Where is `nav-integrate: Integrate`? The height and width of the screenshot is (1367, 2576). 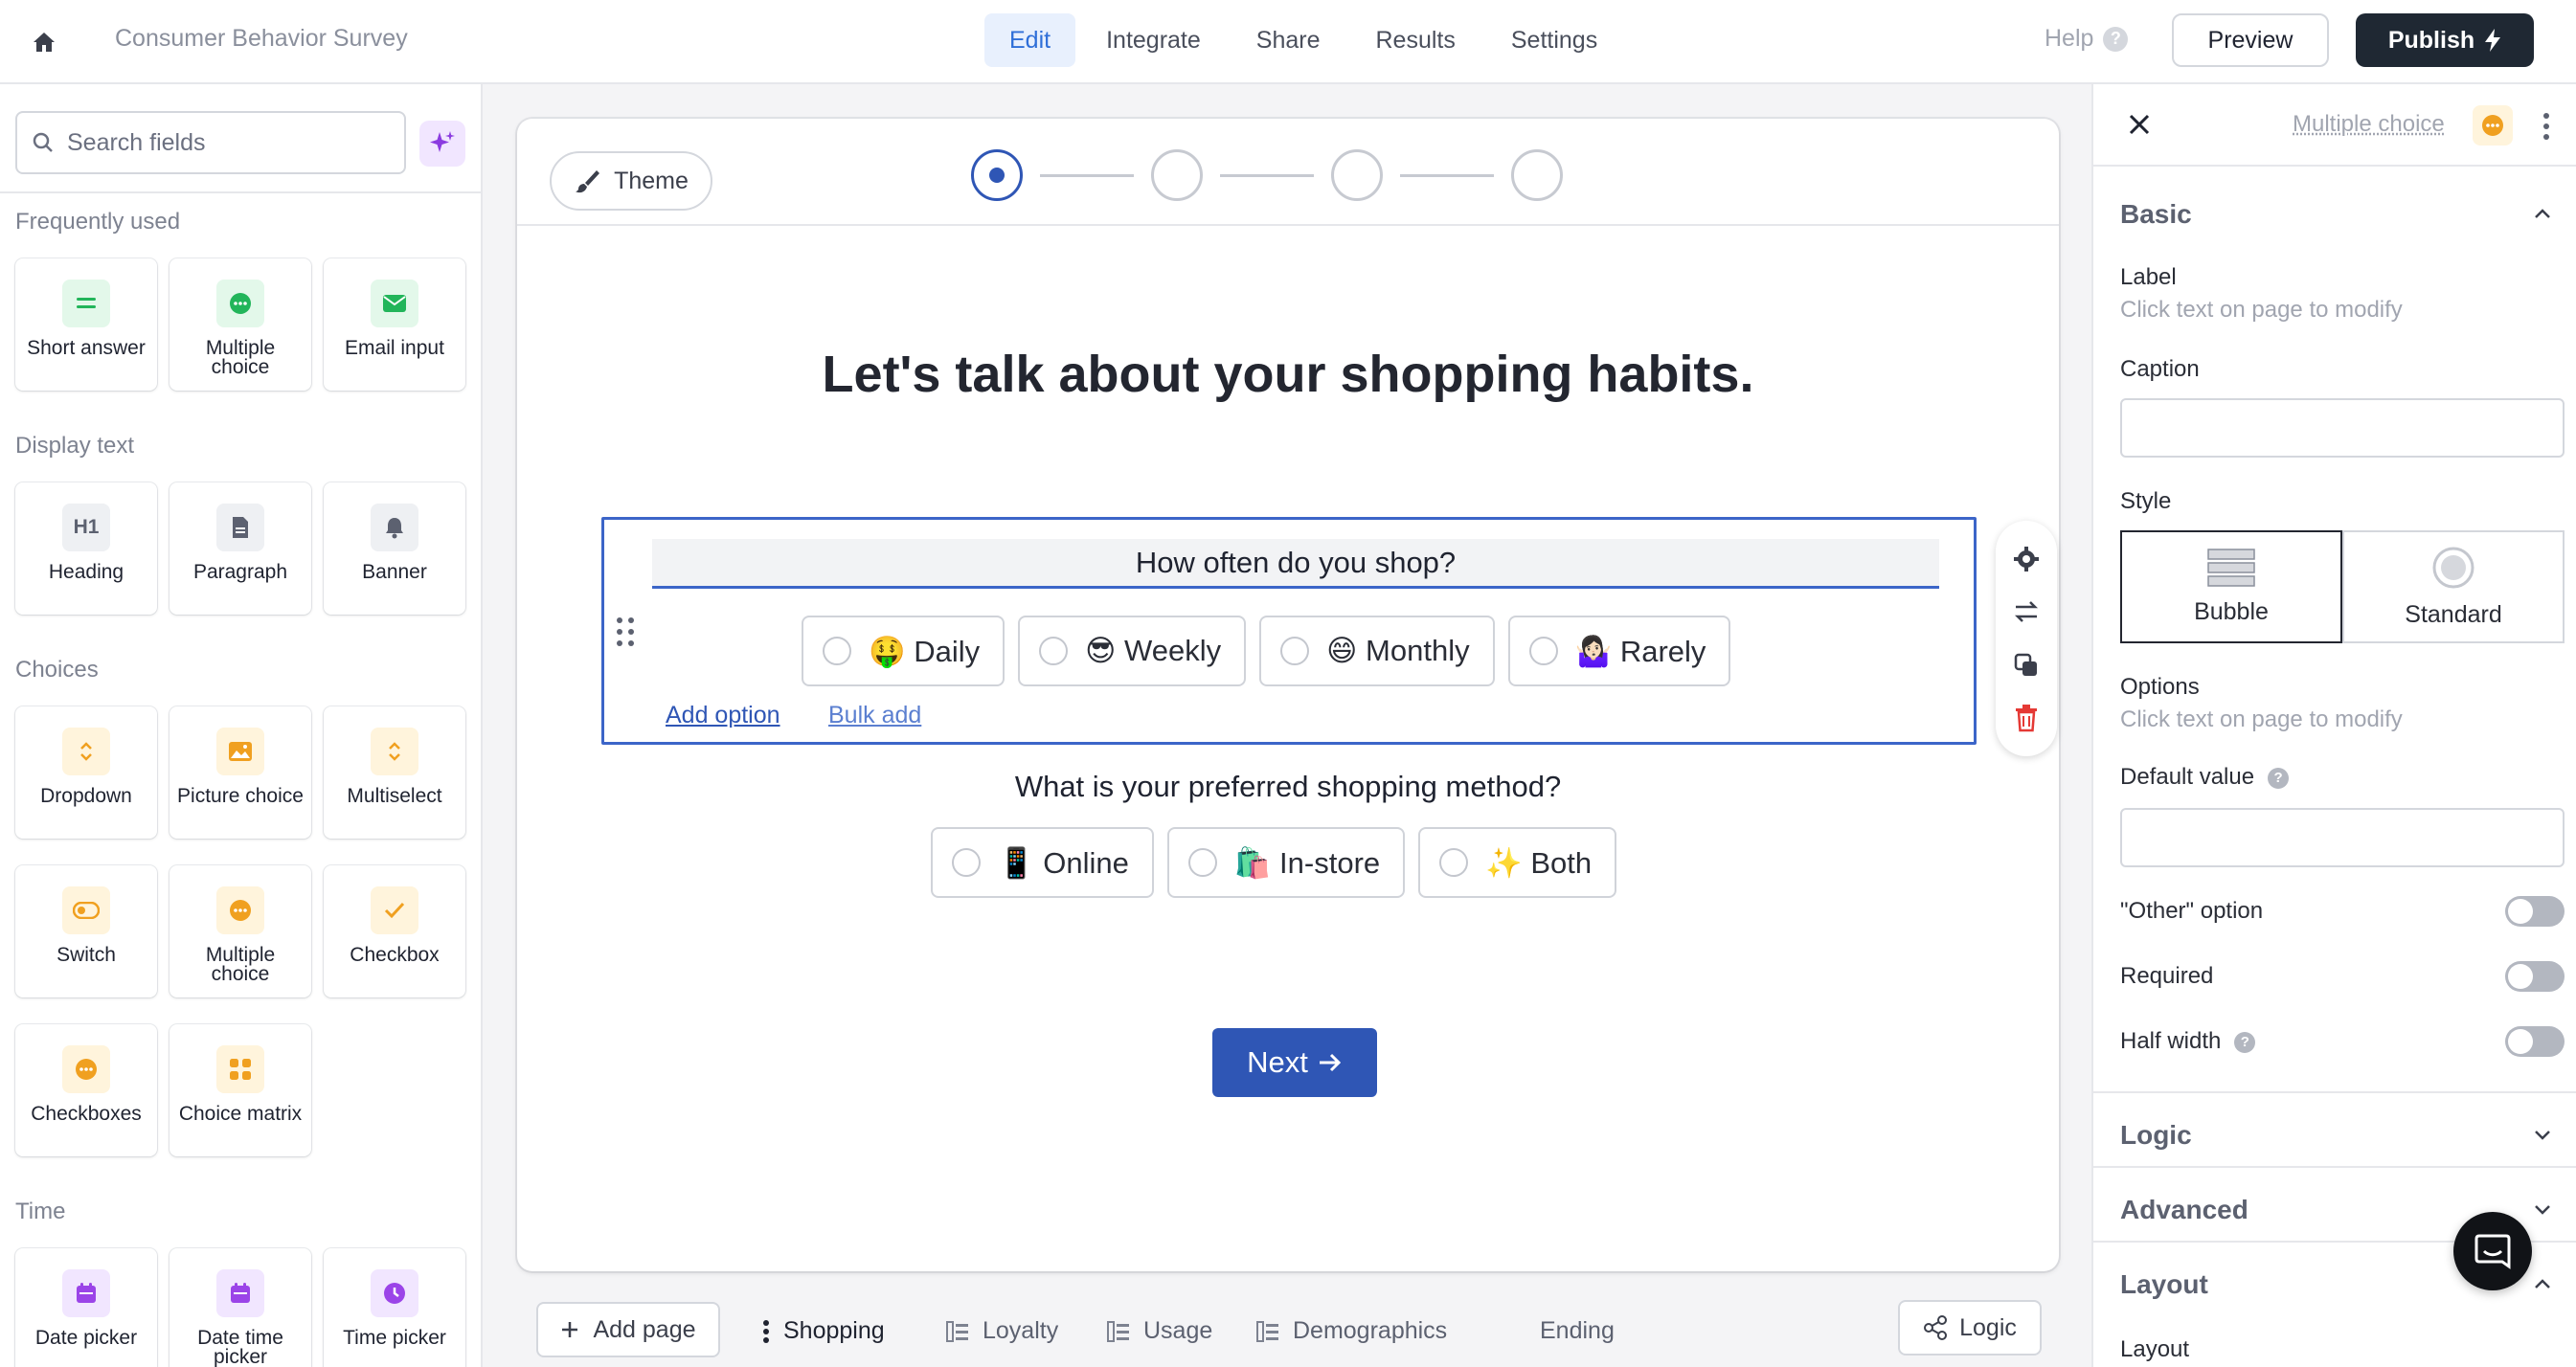 nav-integrate: Integrate is located at coordinates (1153, 40).